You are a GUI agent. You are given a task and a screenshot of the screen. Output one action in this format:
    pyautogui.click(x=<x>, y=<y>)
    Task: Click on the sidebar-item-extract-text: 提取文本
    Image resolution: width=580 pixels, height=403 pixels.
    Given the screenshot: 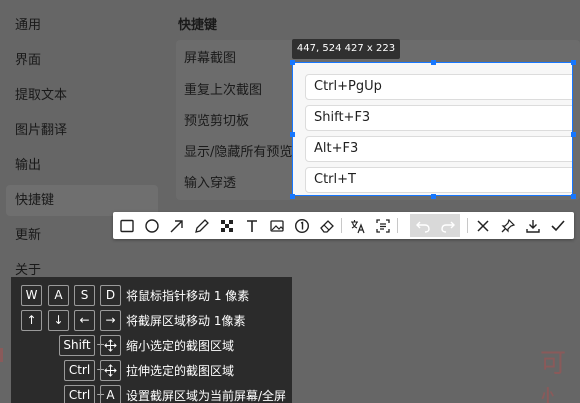 What is the action you would take?
    pyautogui.click(x=82, y=95)
    